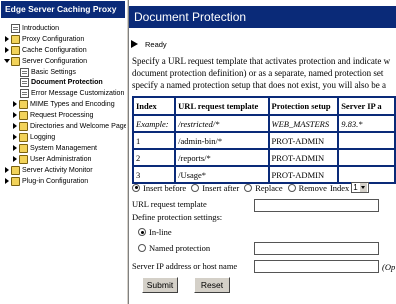 This screenshot has height=304, width=396. What do you see at coordinates (149, 44) in the screenshot?
I see `status-bar: Ready` at bounding box center [149, 44].